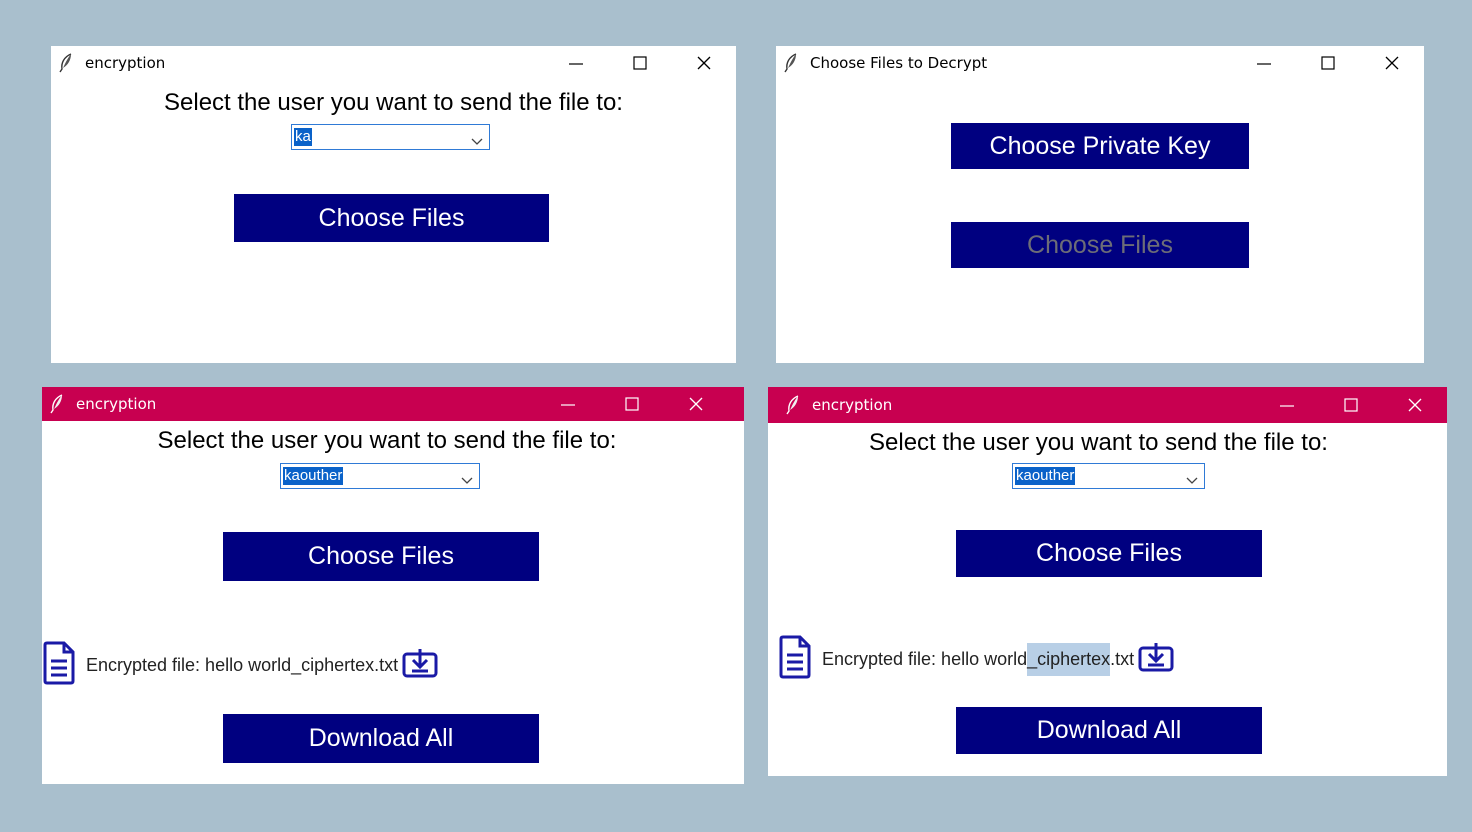  Describe the element at coordinates (1122, 659) in the screenshot. I see `encrypted-file-label-suffix: .txt` at that location.